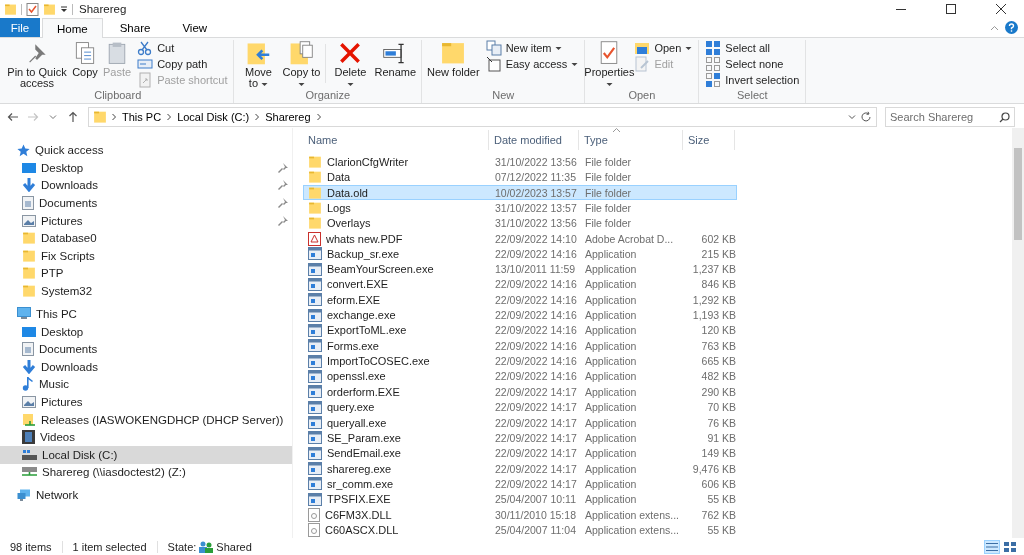 The height and width of the screenshot is (555, 1024). I want to click on nav-item: Music, so click(146, 384).